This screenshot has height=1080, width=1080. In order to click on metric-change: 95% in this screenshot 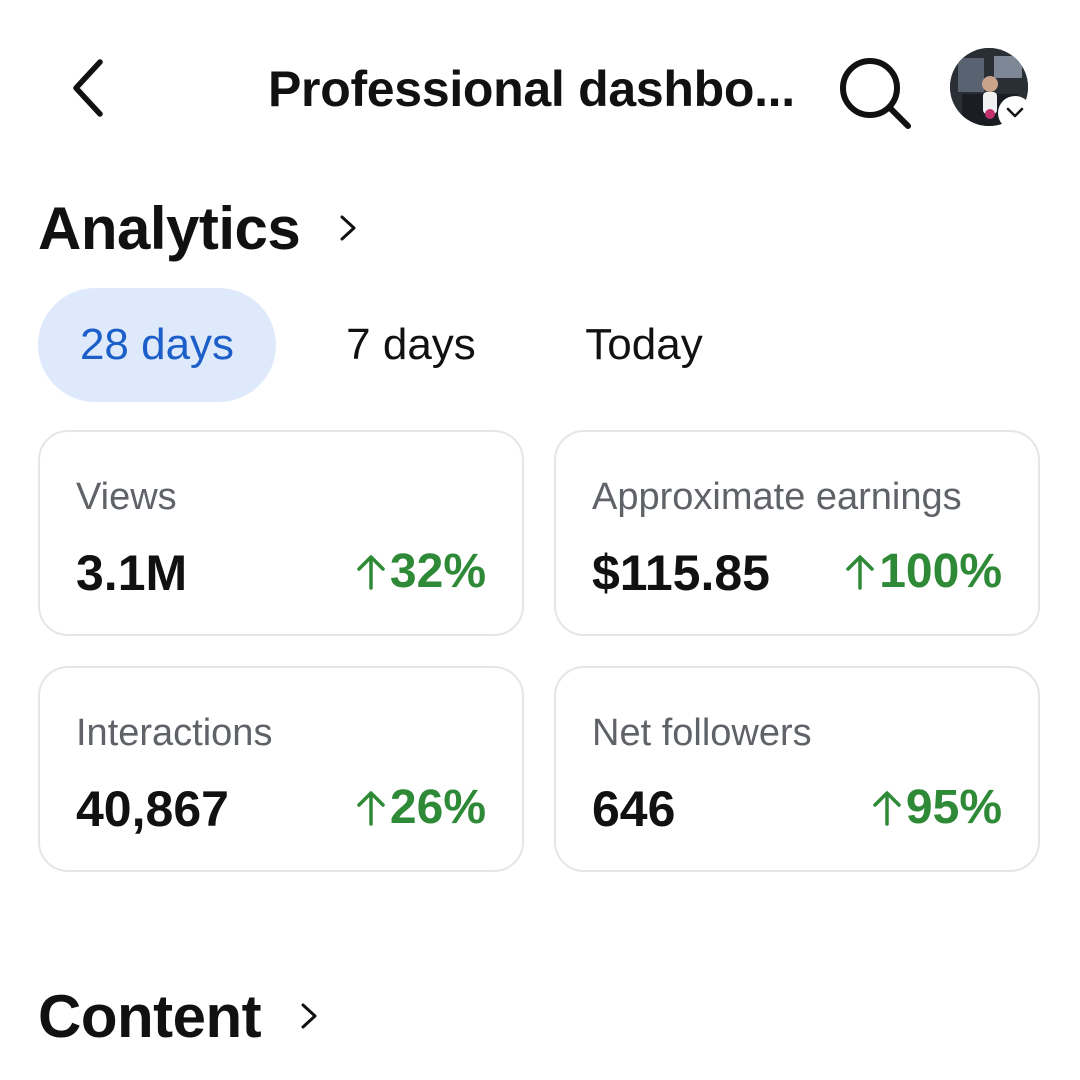, I will do `click(936, 807)`.